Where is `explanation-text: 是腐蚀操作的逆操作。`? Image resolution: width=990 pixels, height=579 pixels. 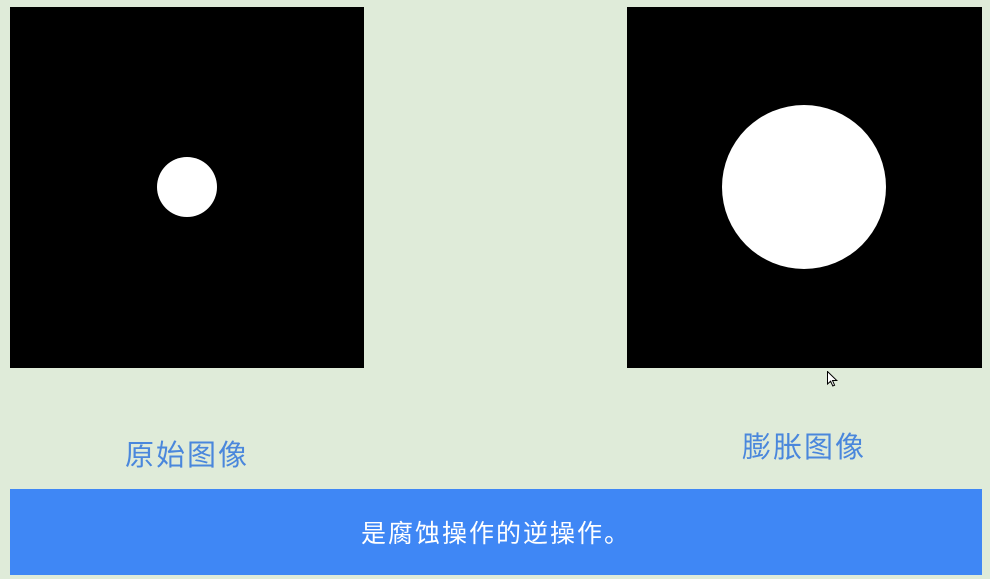
explanation-text: 是腐蚀操作的逆操作。 is located at coordinates (495, 533).